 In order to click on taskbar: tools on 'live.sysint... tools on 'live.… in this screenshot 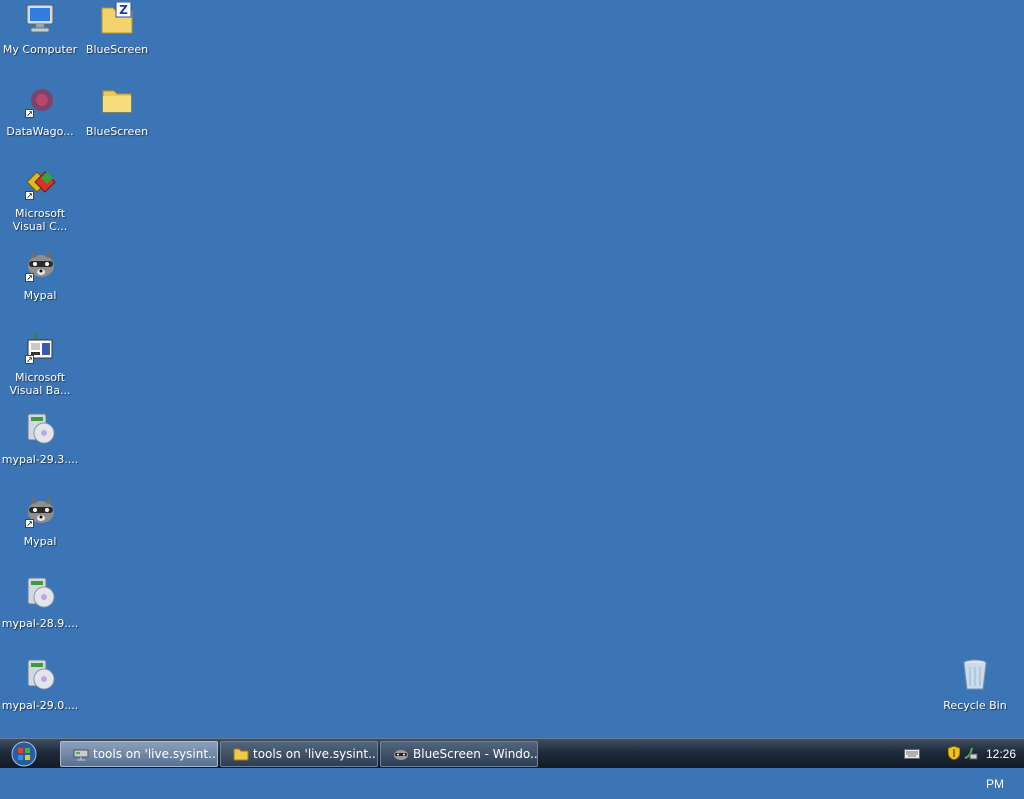, I will do `click(512, 764)`.